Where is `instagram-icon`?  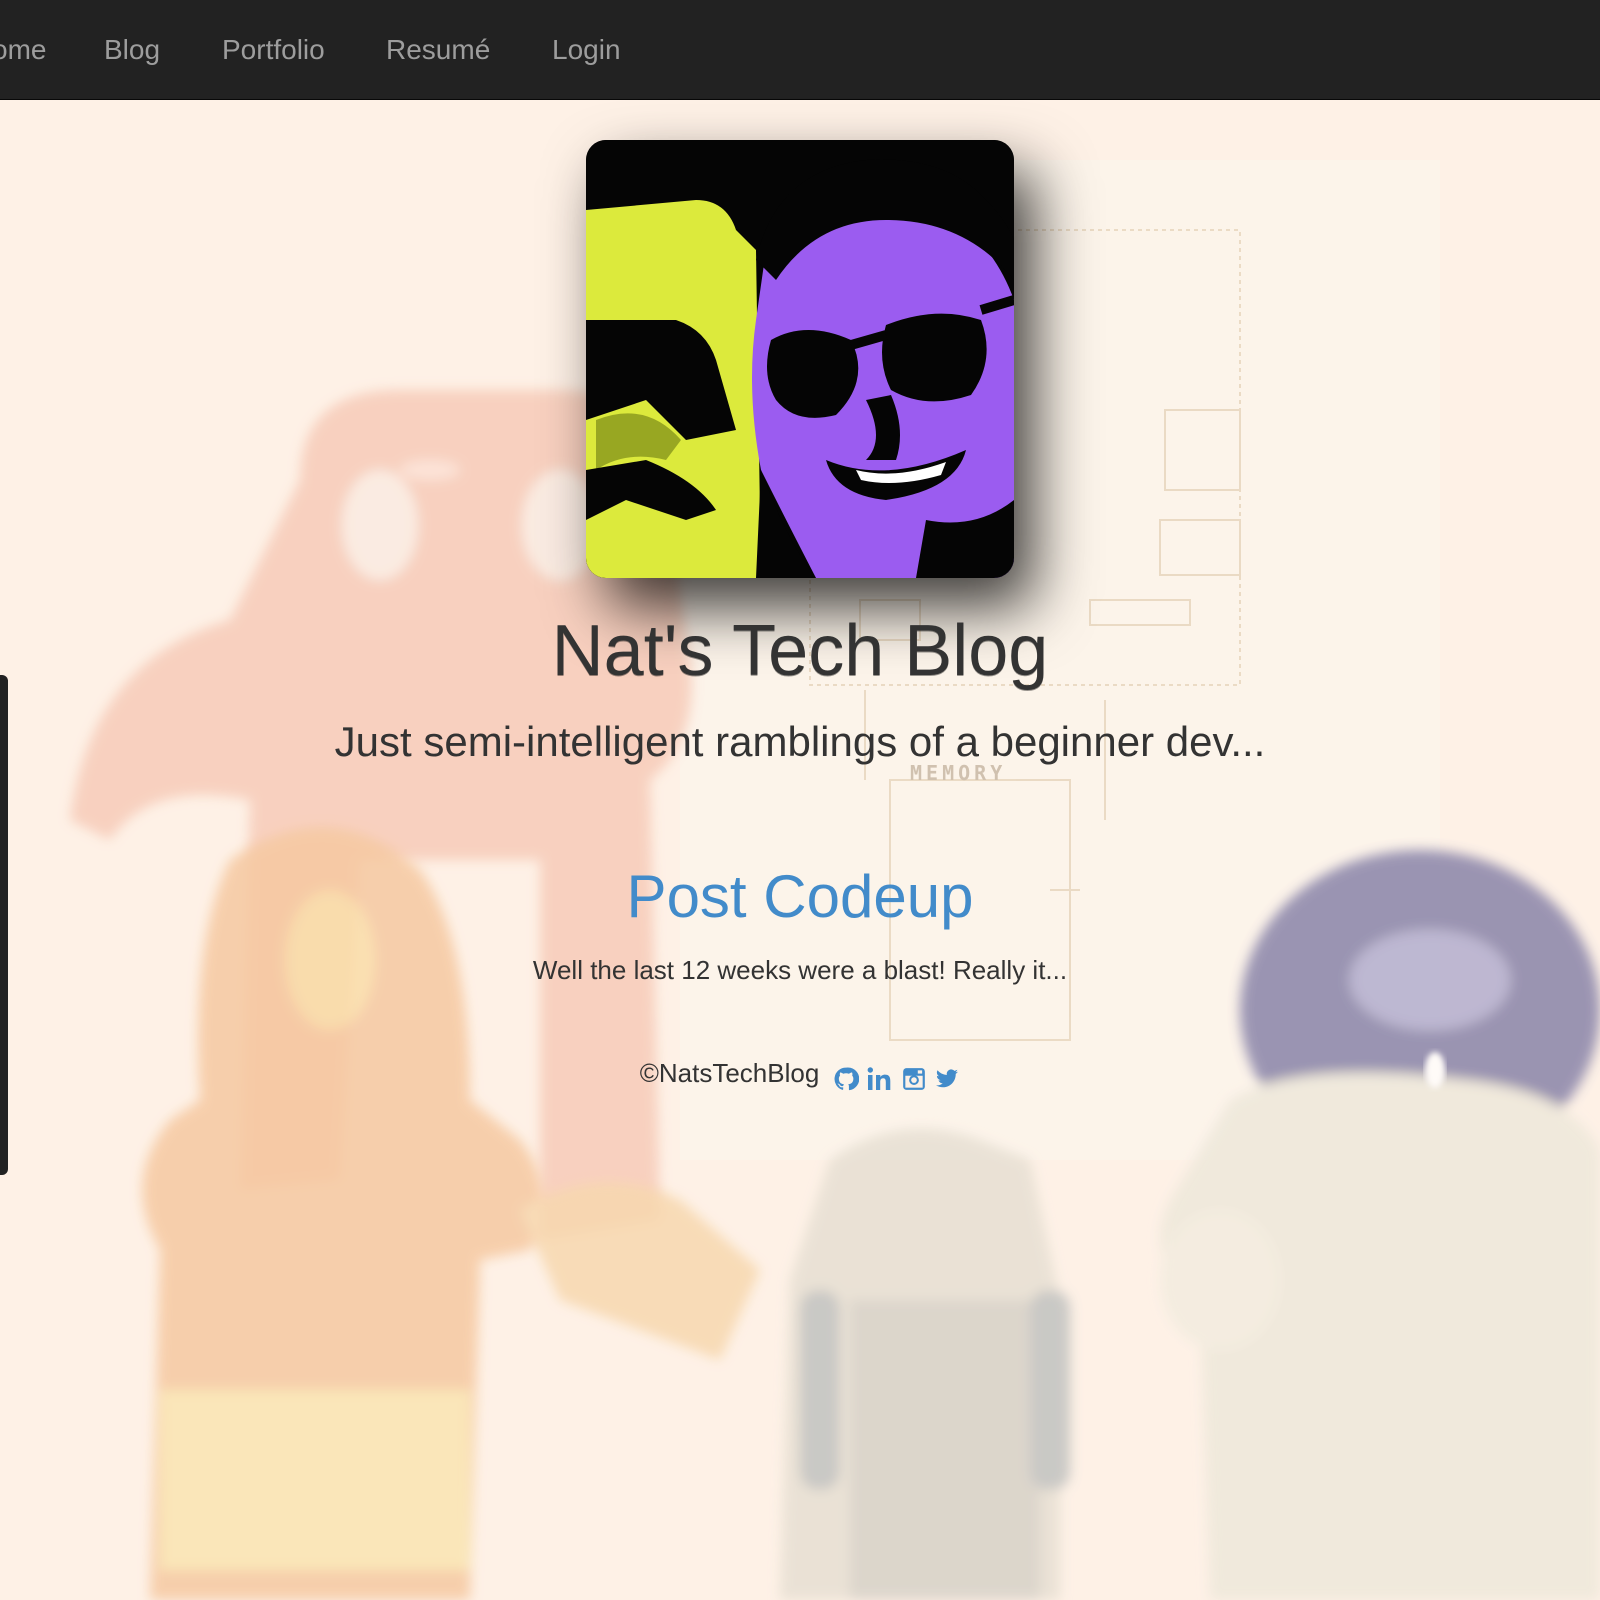
instagram-icon is located at coordinates (914, 1079).